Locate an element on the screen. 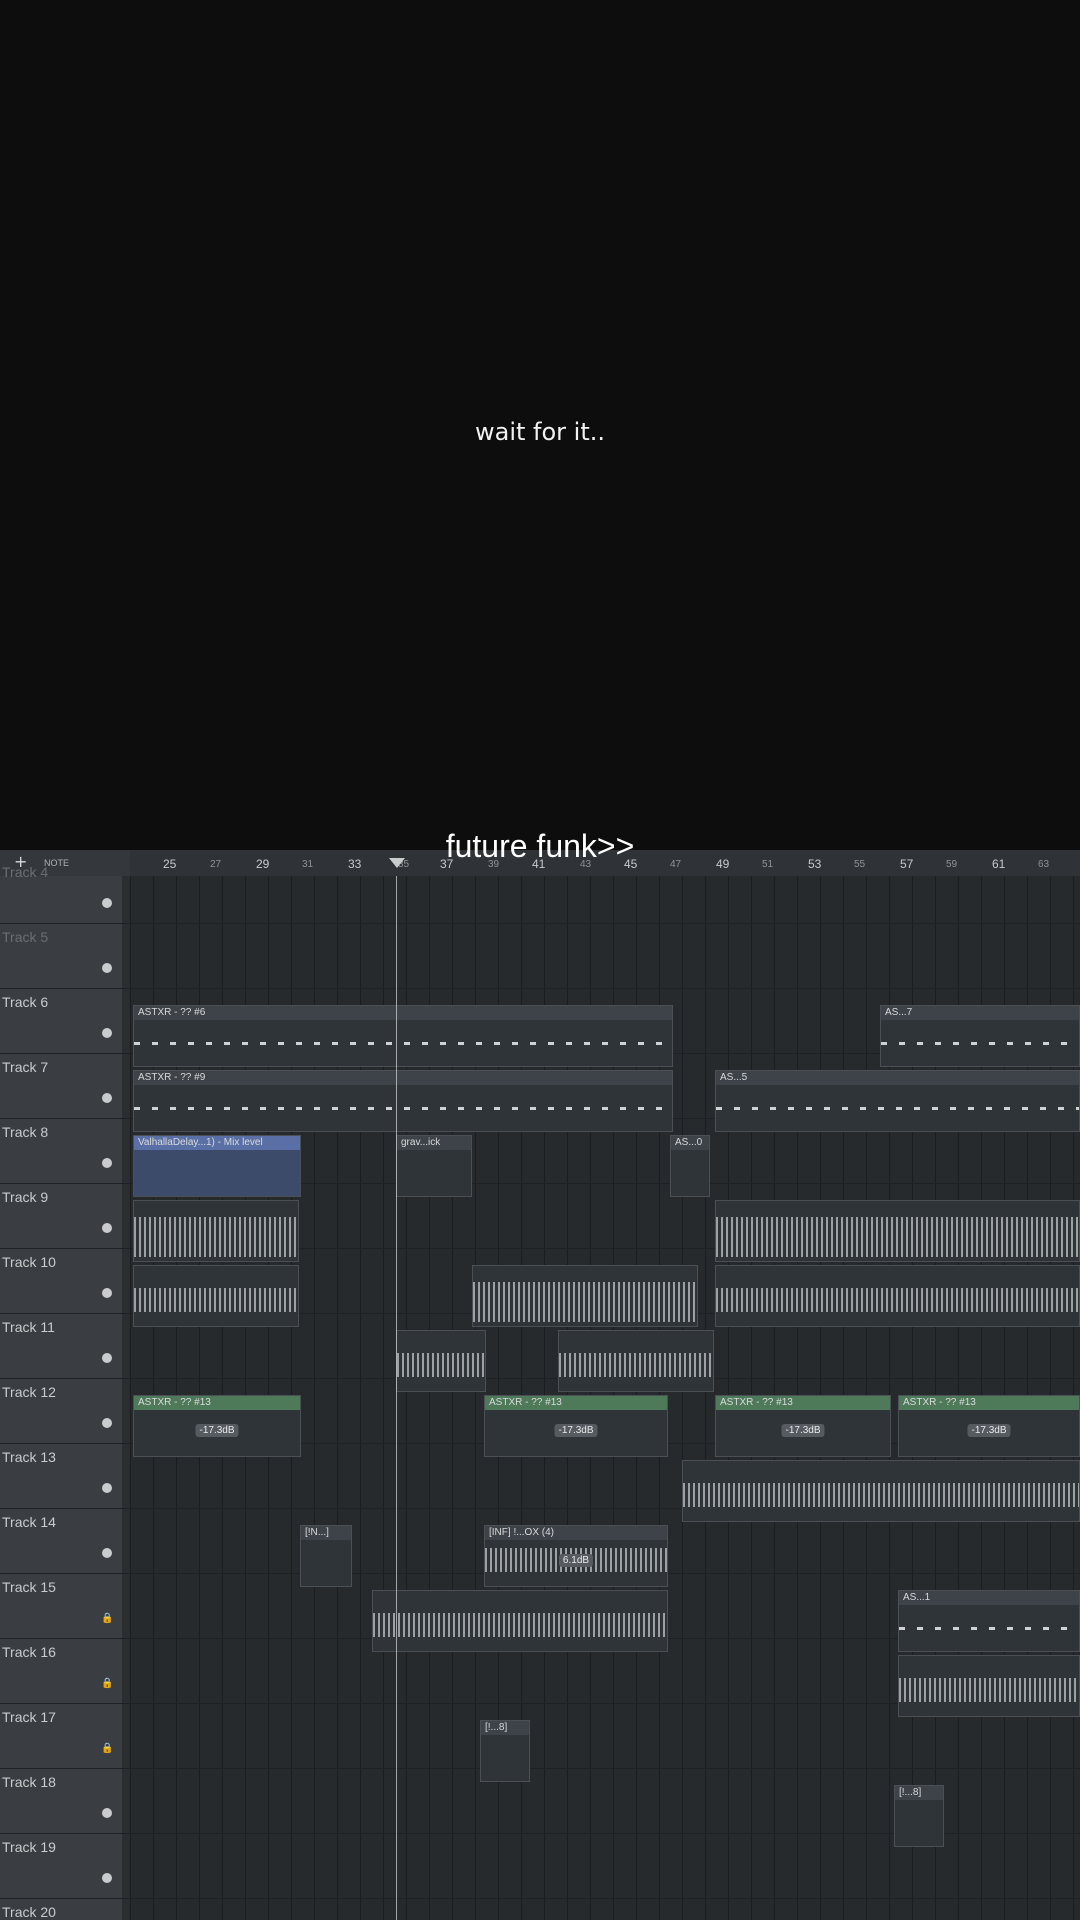 The image size is (1080, 1920). clip-label: ASTXR - ?? #6 is located at coordinates (172, 1012).